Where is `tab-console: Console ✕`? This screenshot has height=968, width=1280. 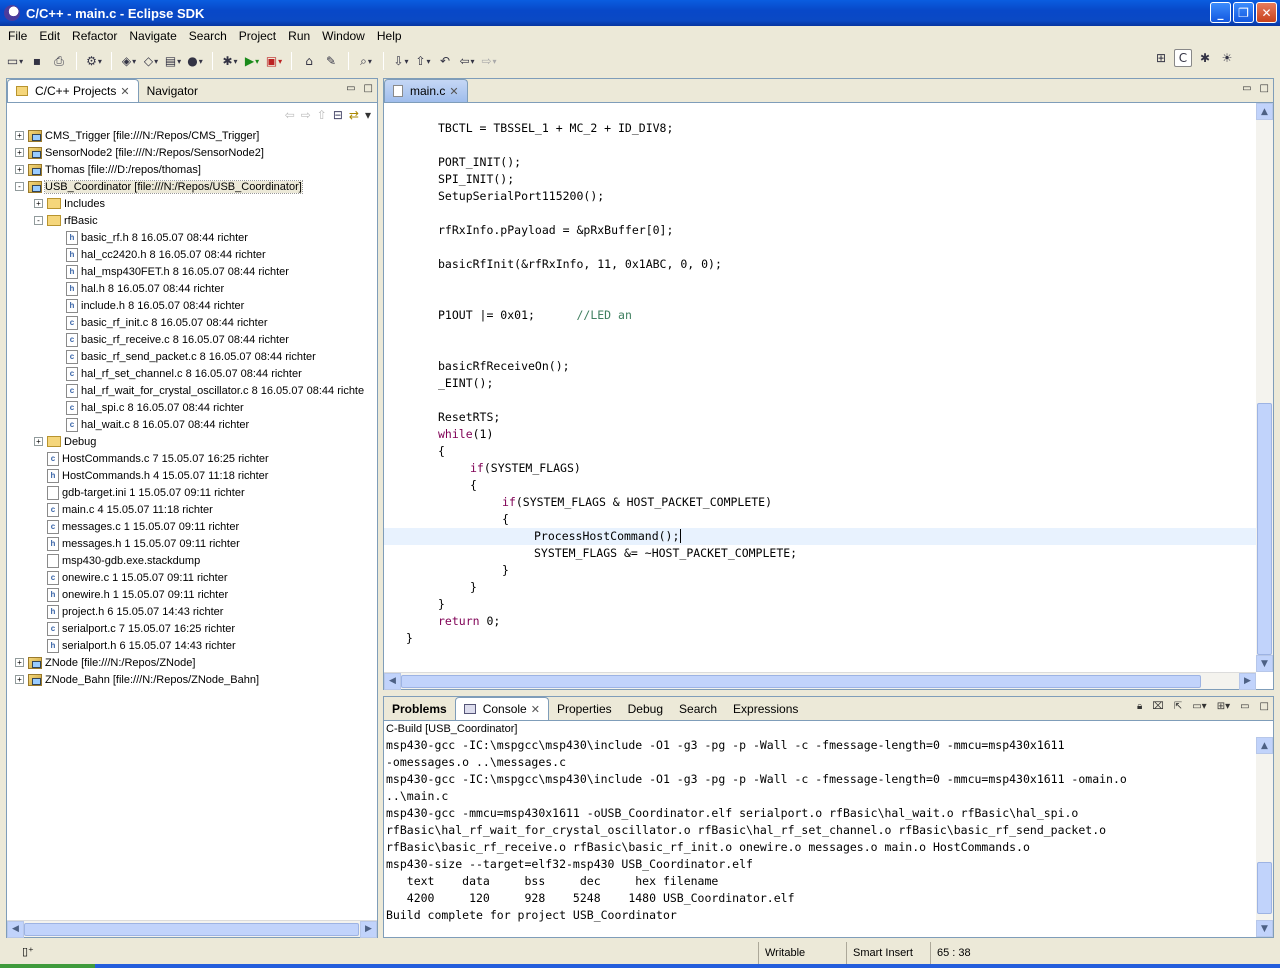
tab-console: Console ✕ is located at coordinates (501, 708).